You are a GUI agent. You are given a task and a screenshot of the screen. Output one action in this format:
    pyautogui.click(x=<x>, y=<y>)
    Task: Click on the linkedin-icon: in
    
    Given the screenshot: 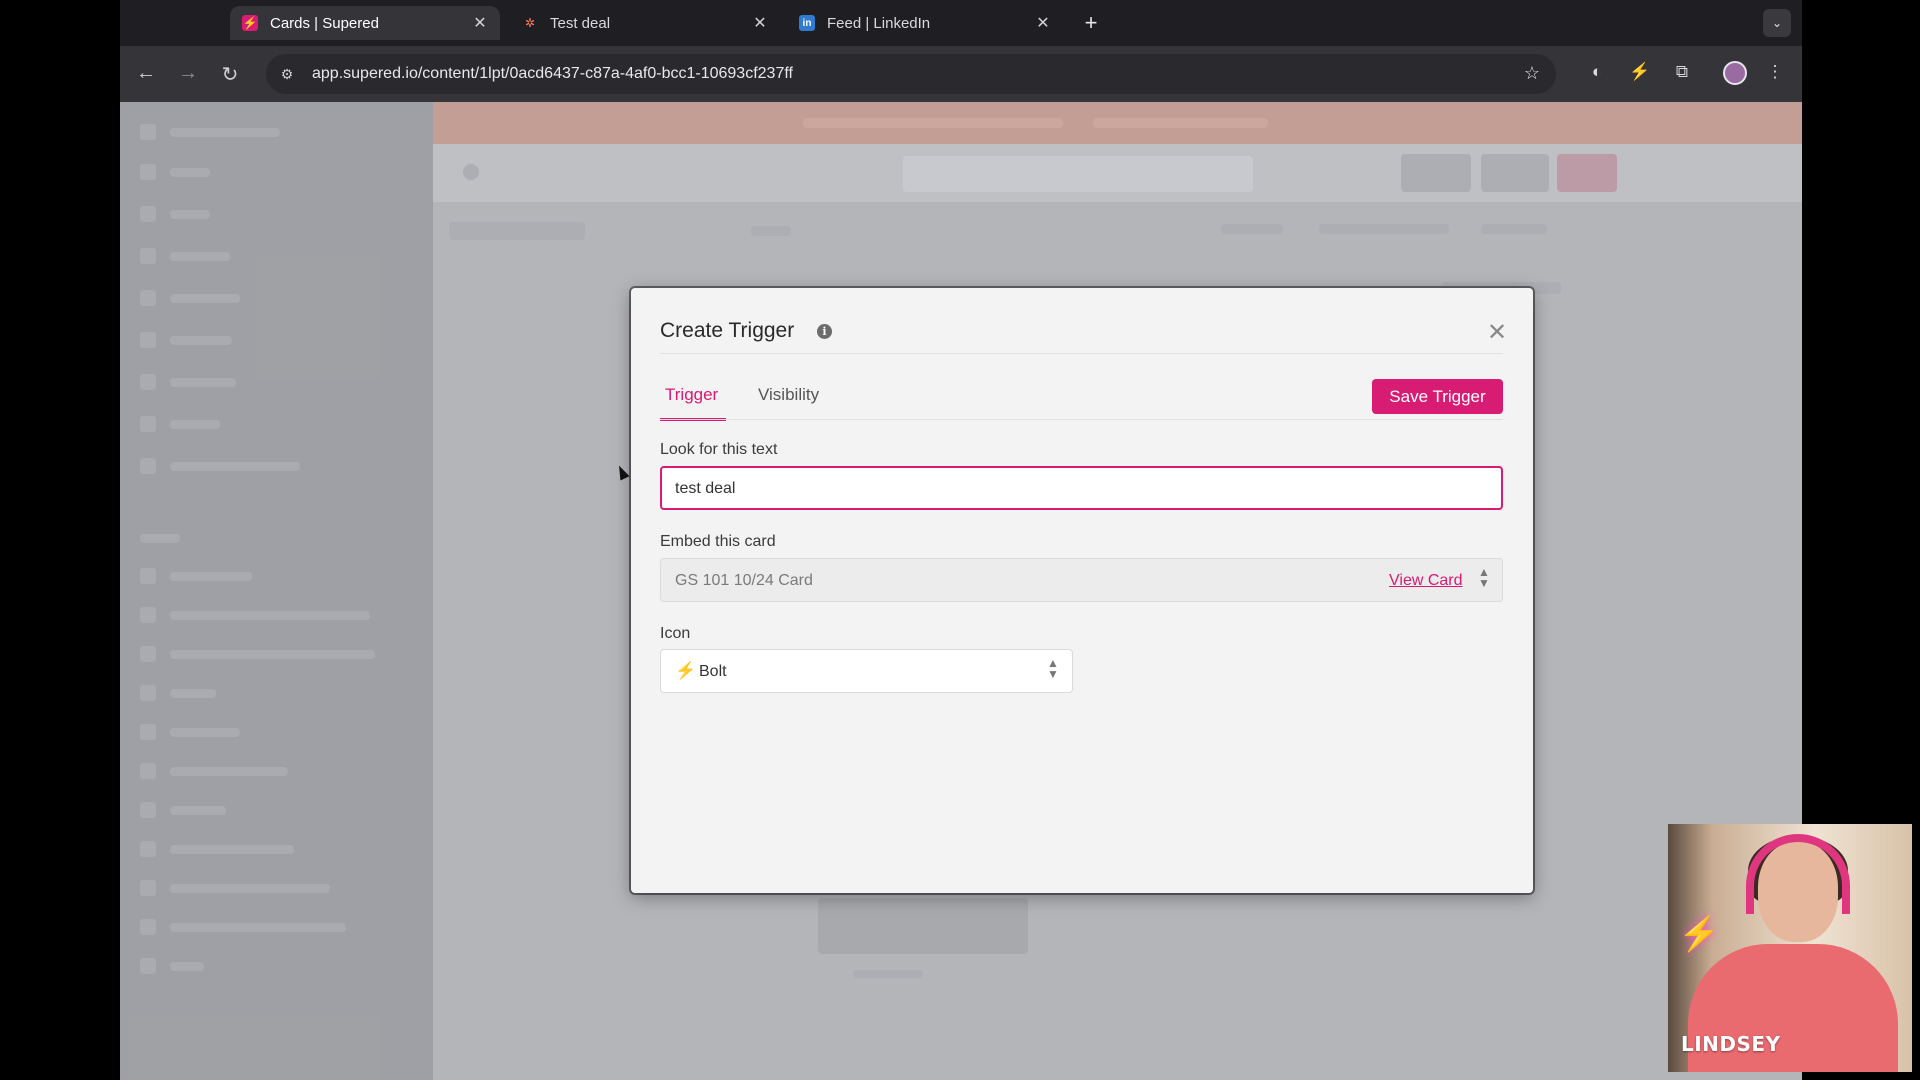 What is the action you would take?
    pyautogui.click(x=807, y=23)
    